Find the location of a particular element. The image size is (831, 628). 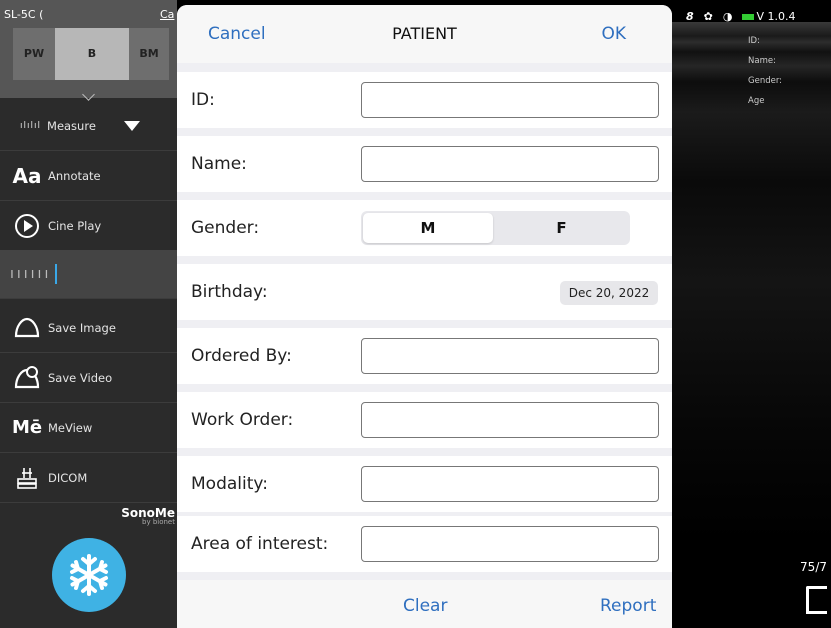

mode-b-button: B is located at coordinates (92, 54).